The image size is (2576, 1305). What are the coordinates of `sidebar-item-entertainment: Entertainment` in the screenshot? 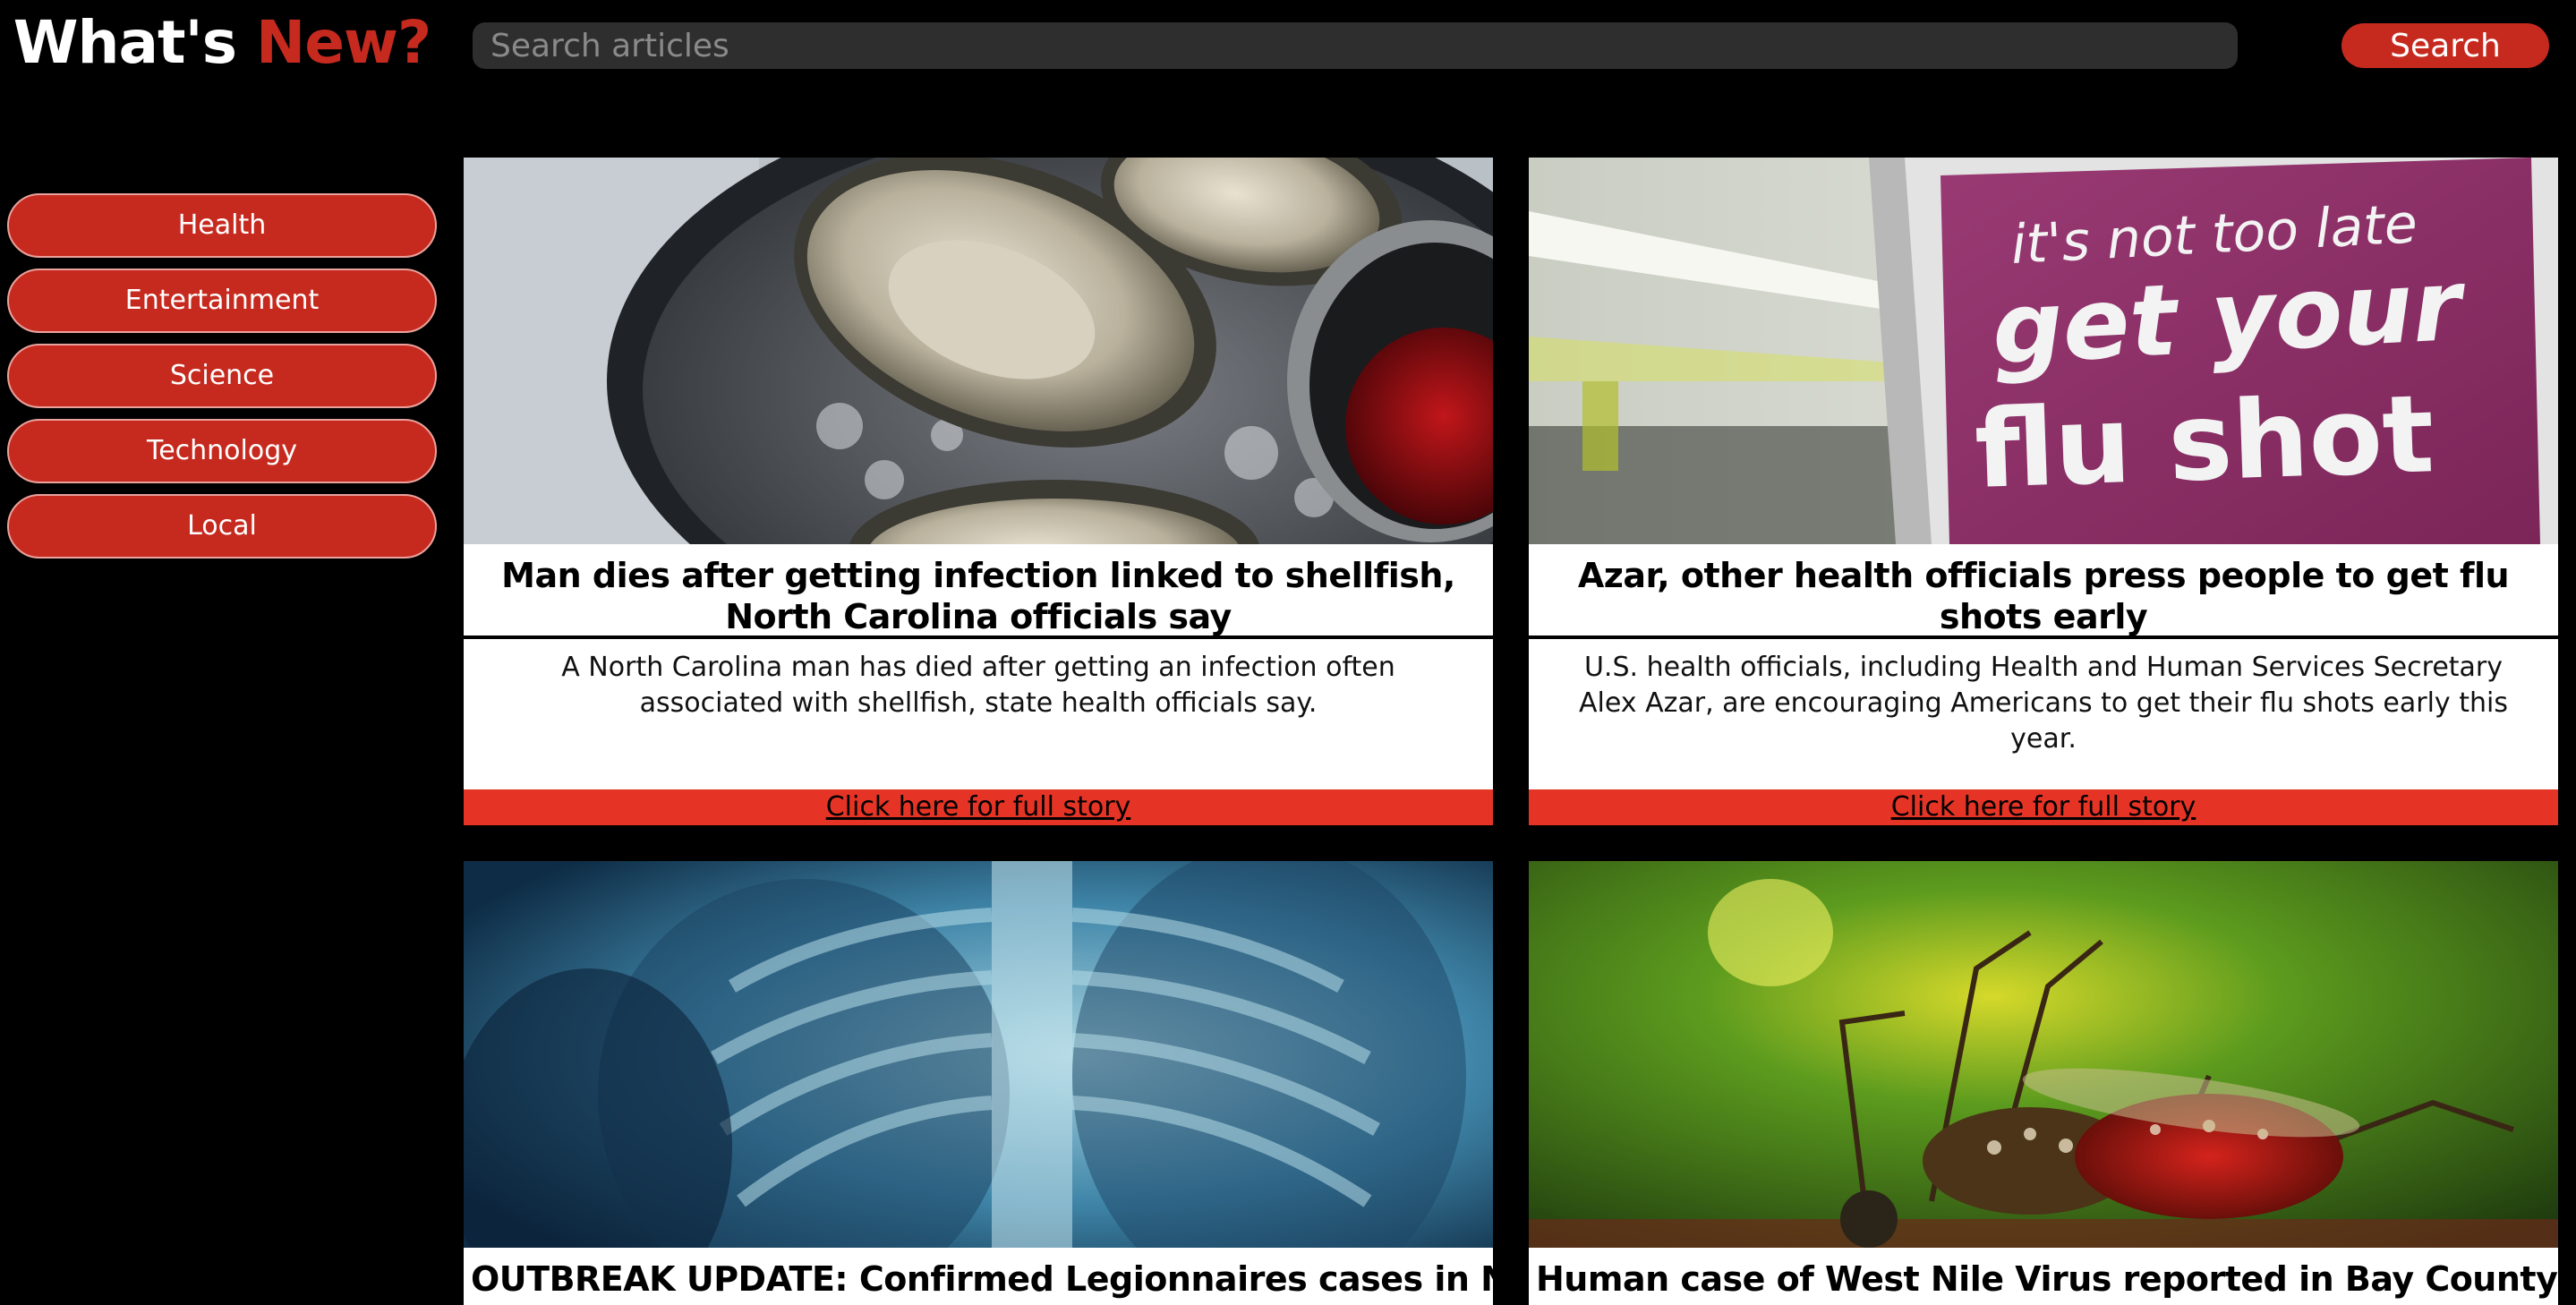 It's located at (222, 301).